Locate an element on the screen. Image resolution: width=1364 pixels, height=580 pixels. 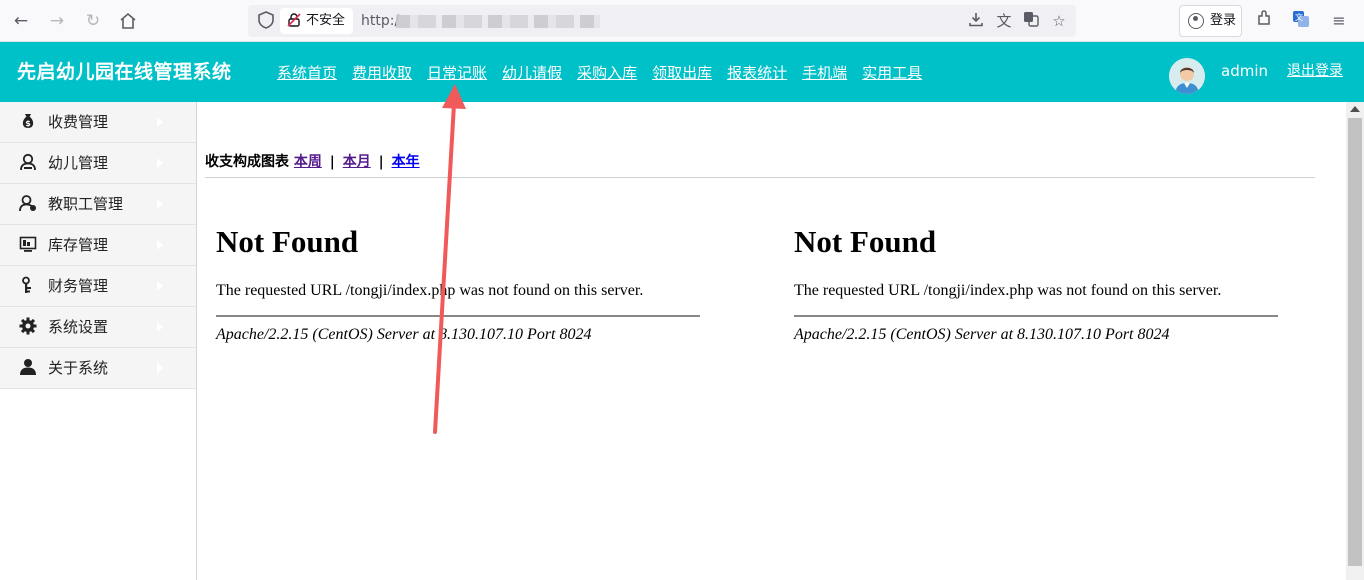
money-bag-icon: $ is located at coordinates (28, 122).